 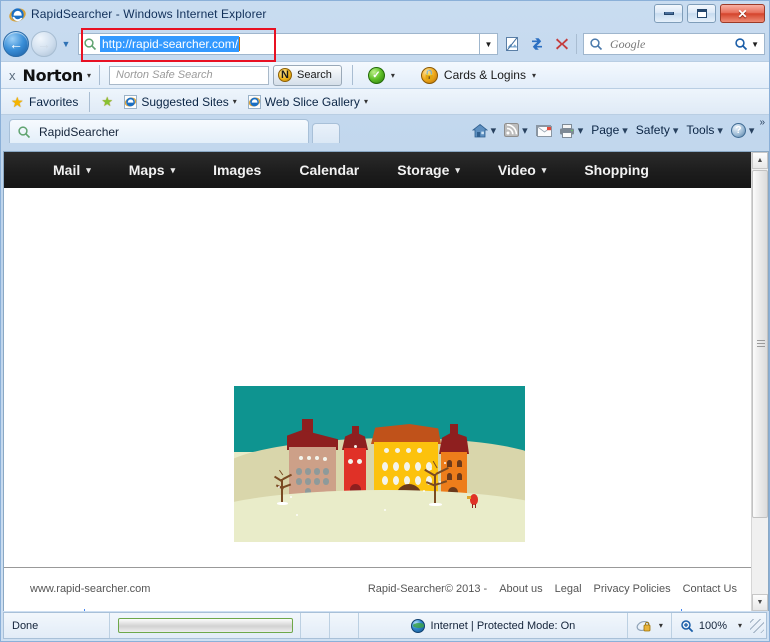 I want to click on internet-explorer-icon, so click(x=131, y=101).